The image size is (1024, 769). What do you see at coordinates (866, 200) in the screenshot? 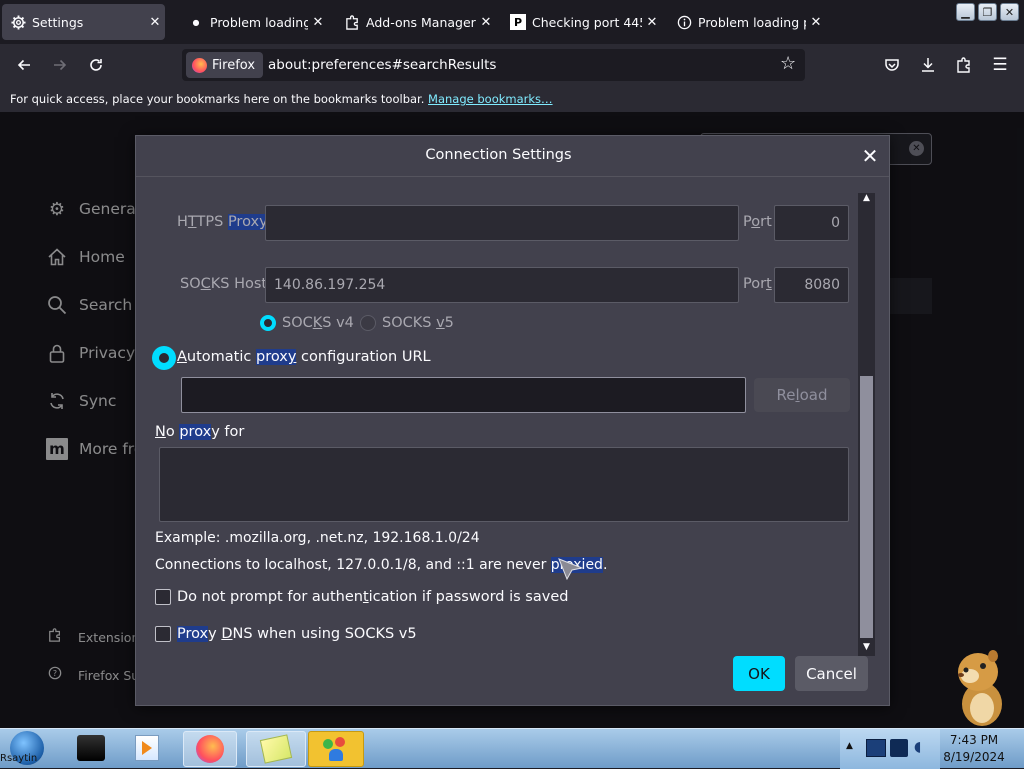
I see `scroll-up-arrow-icon: ▲` at bounding box center [866, 200].